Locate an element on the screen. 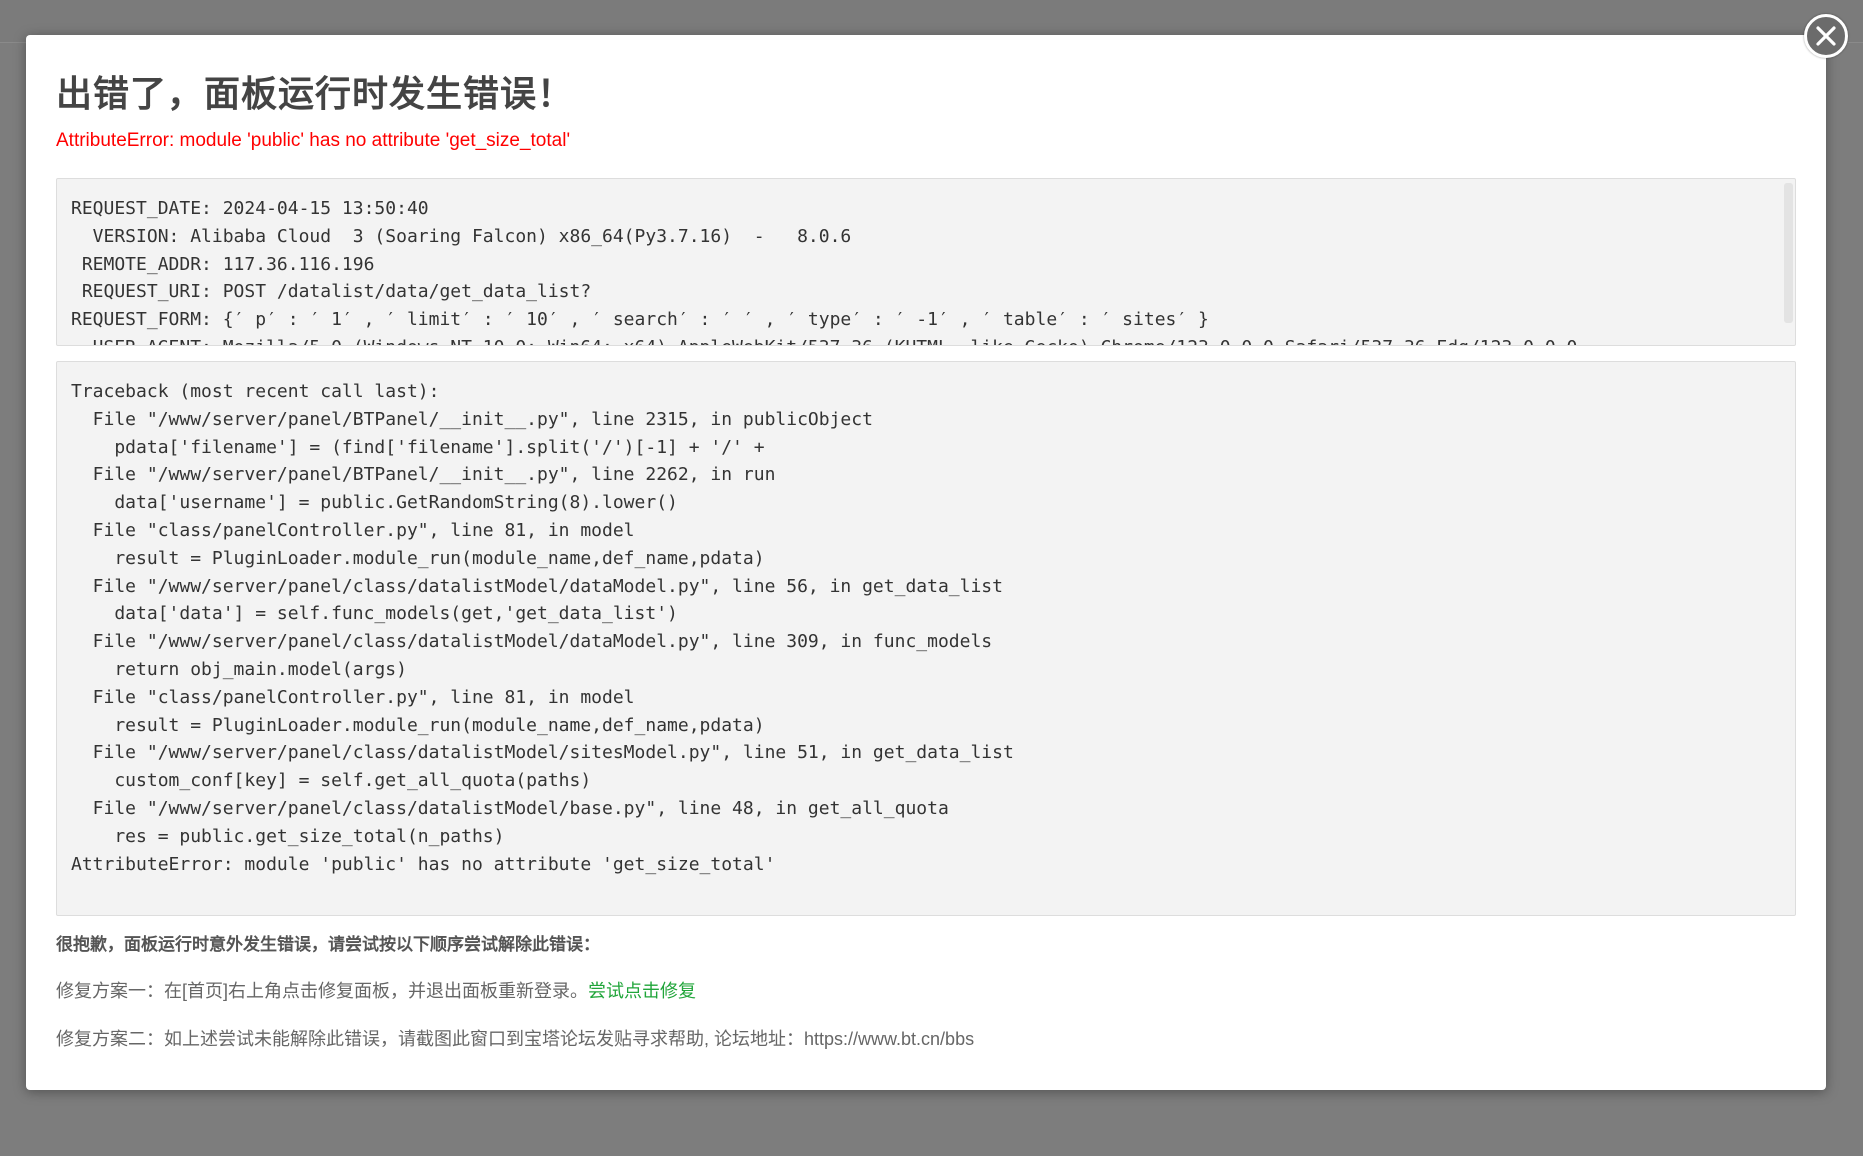  close-button is located at coordinates (1826, 36).